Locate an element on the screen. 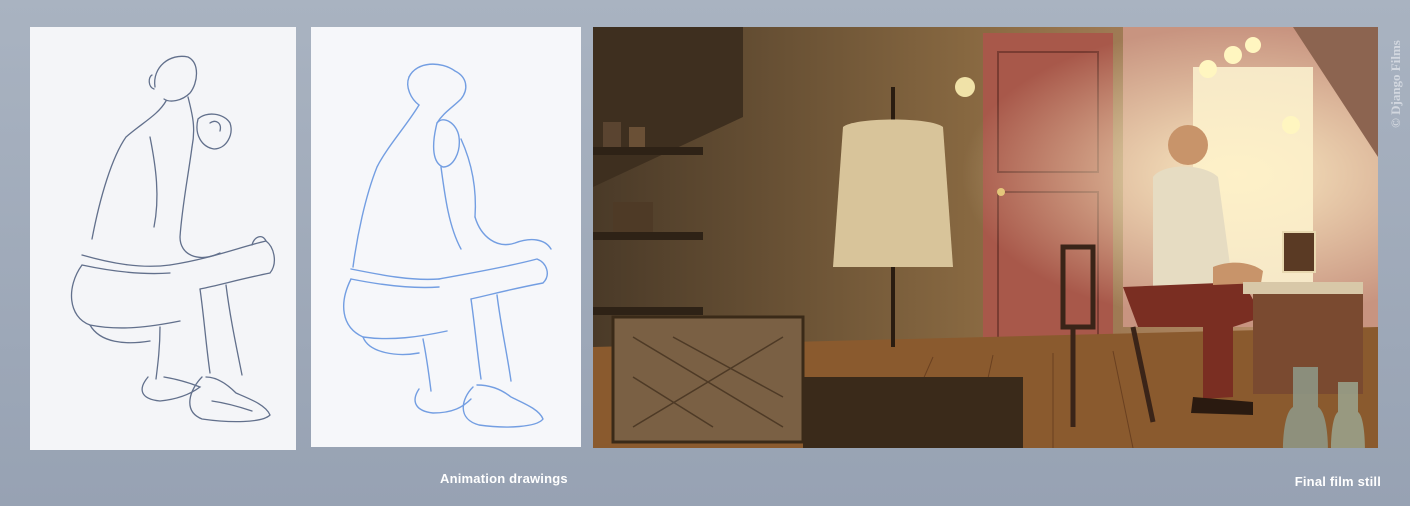 The width and height of the screenshot is (1410, 506). blue-pencil-figure is located at coordinates (447, 245).